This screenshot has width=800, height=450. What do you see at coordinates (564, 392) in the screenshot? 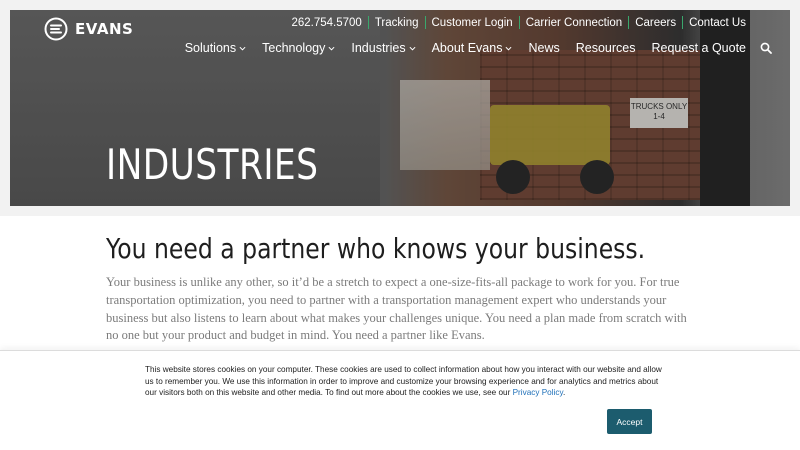
I see `cookie-message-end: .` at bounding box center [564, 392].